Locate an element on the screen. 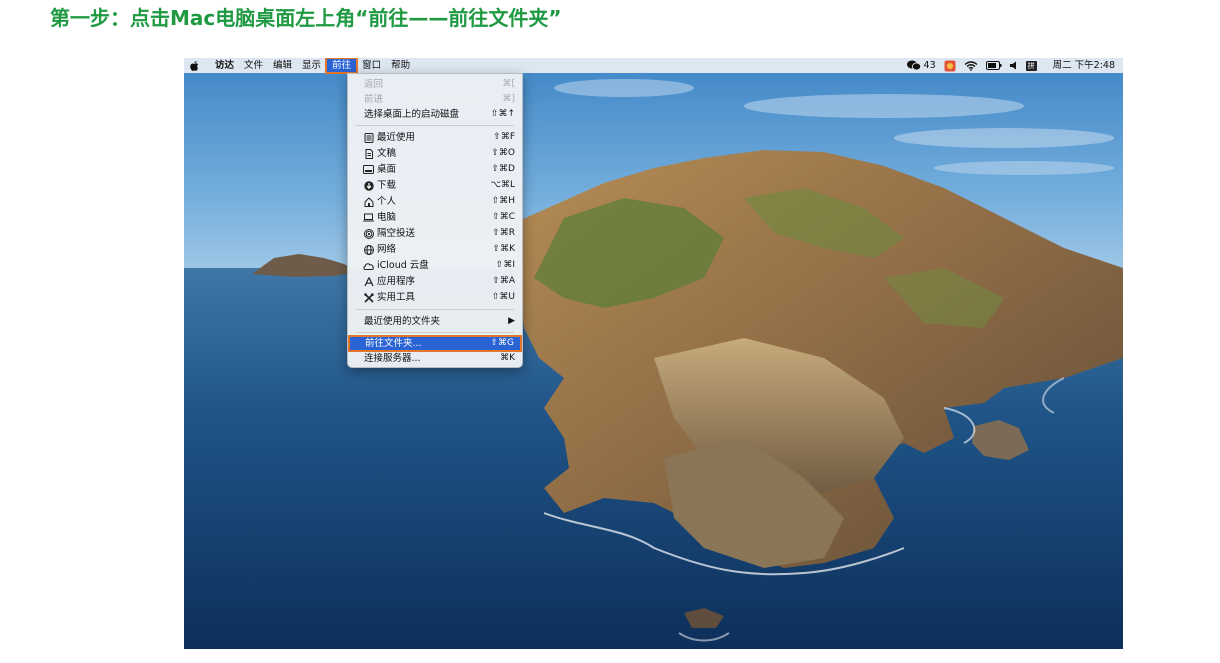 Image resolution: width=1220 pixels, height=663 pixels. mac-menubar: 访达 文件 编辑 显示 前往 窗口 帮助 43 拼 周二 下午2:48 is located at coordinates (653, 66).